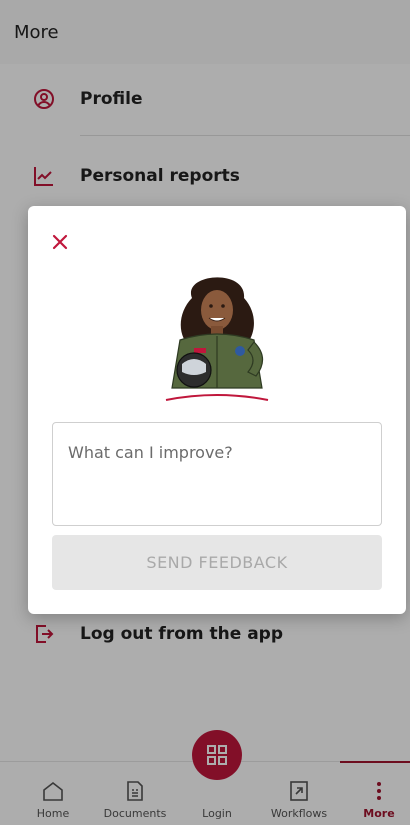  What do you see at coordinates (217, 339) in the screenshot?
I see `pilot-illustration` at bounding box center [217, 339].